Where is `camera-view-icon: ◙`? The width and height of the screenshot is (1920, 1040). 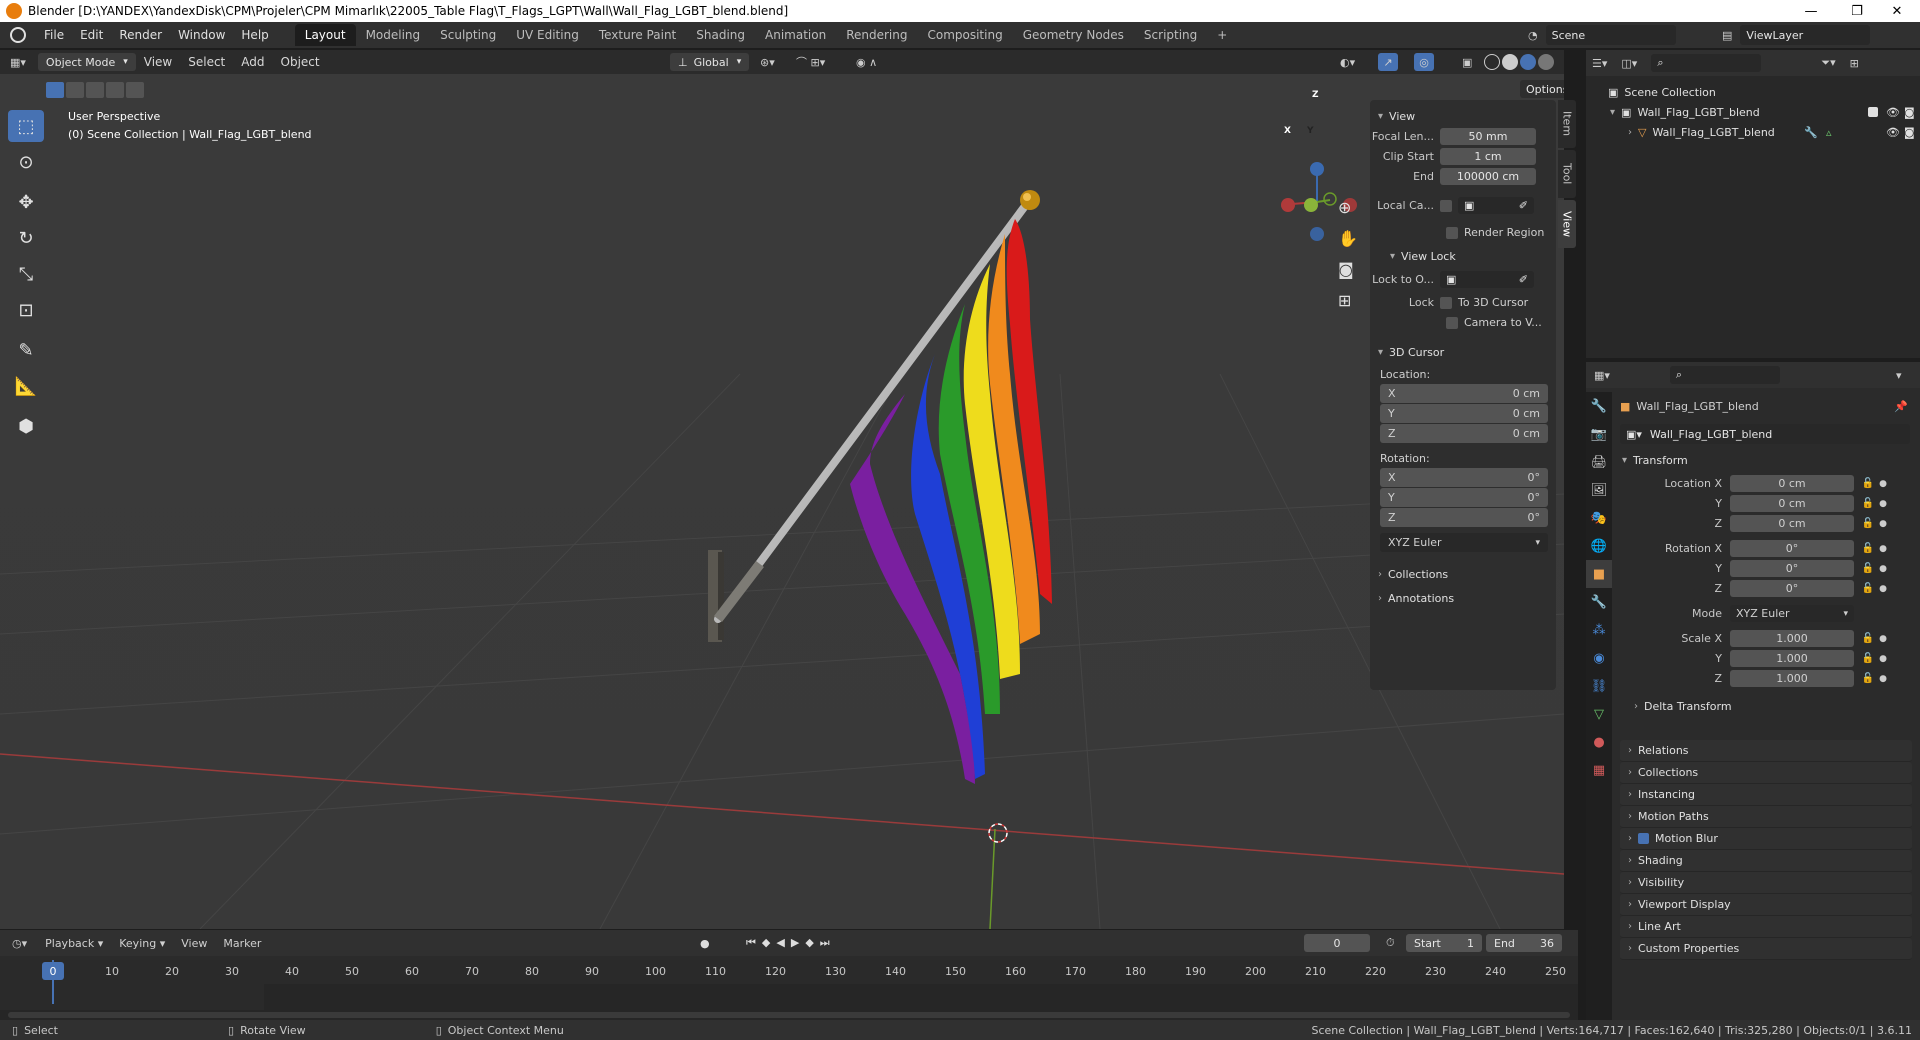
camera-view-icon: ◙ is located at coordinates (1348, 269).